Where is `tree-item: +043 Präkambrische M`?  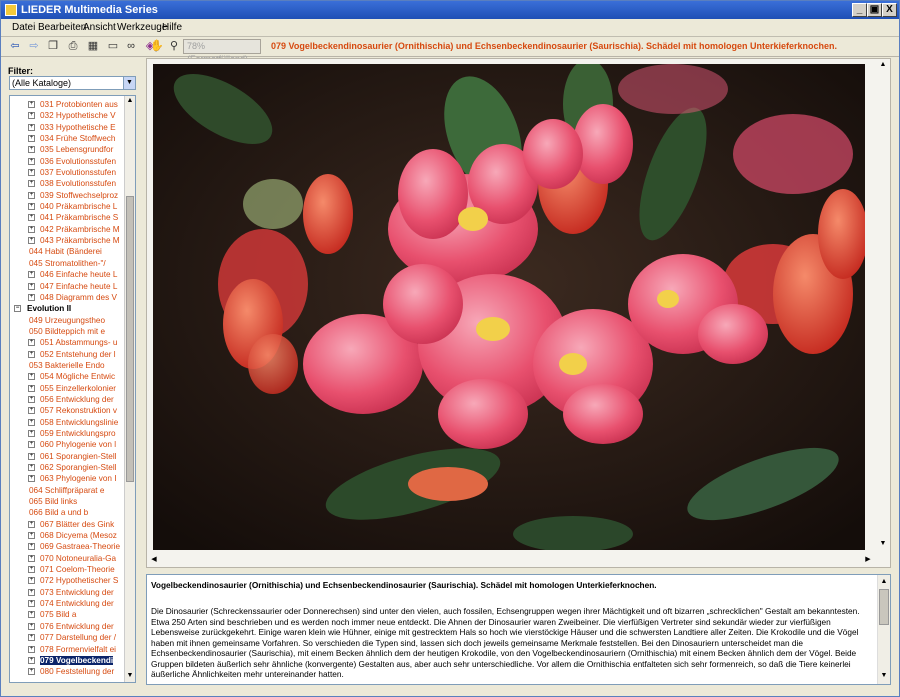 tree-item: +043 Präkambrische M is located at coordinates (67, 240).